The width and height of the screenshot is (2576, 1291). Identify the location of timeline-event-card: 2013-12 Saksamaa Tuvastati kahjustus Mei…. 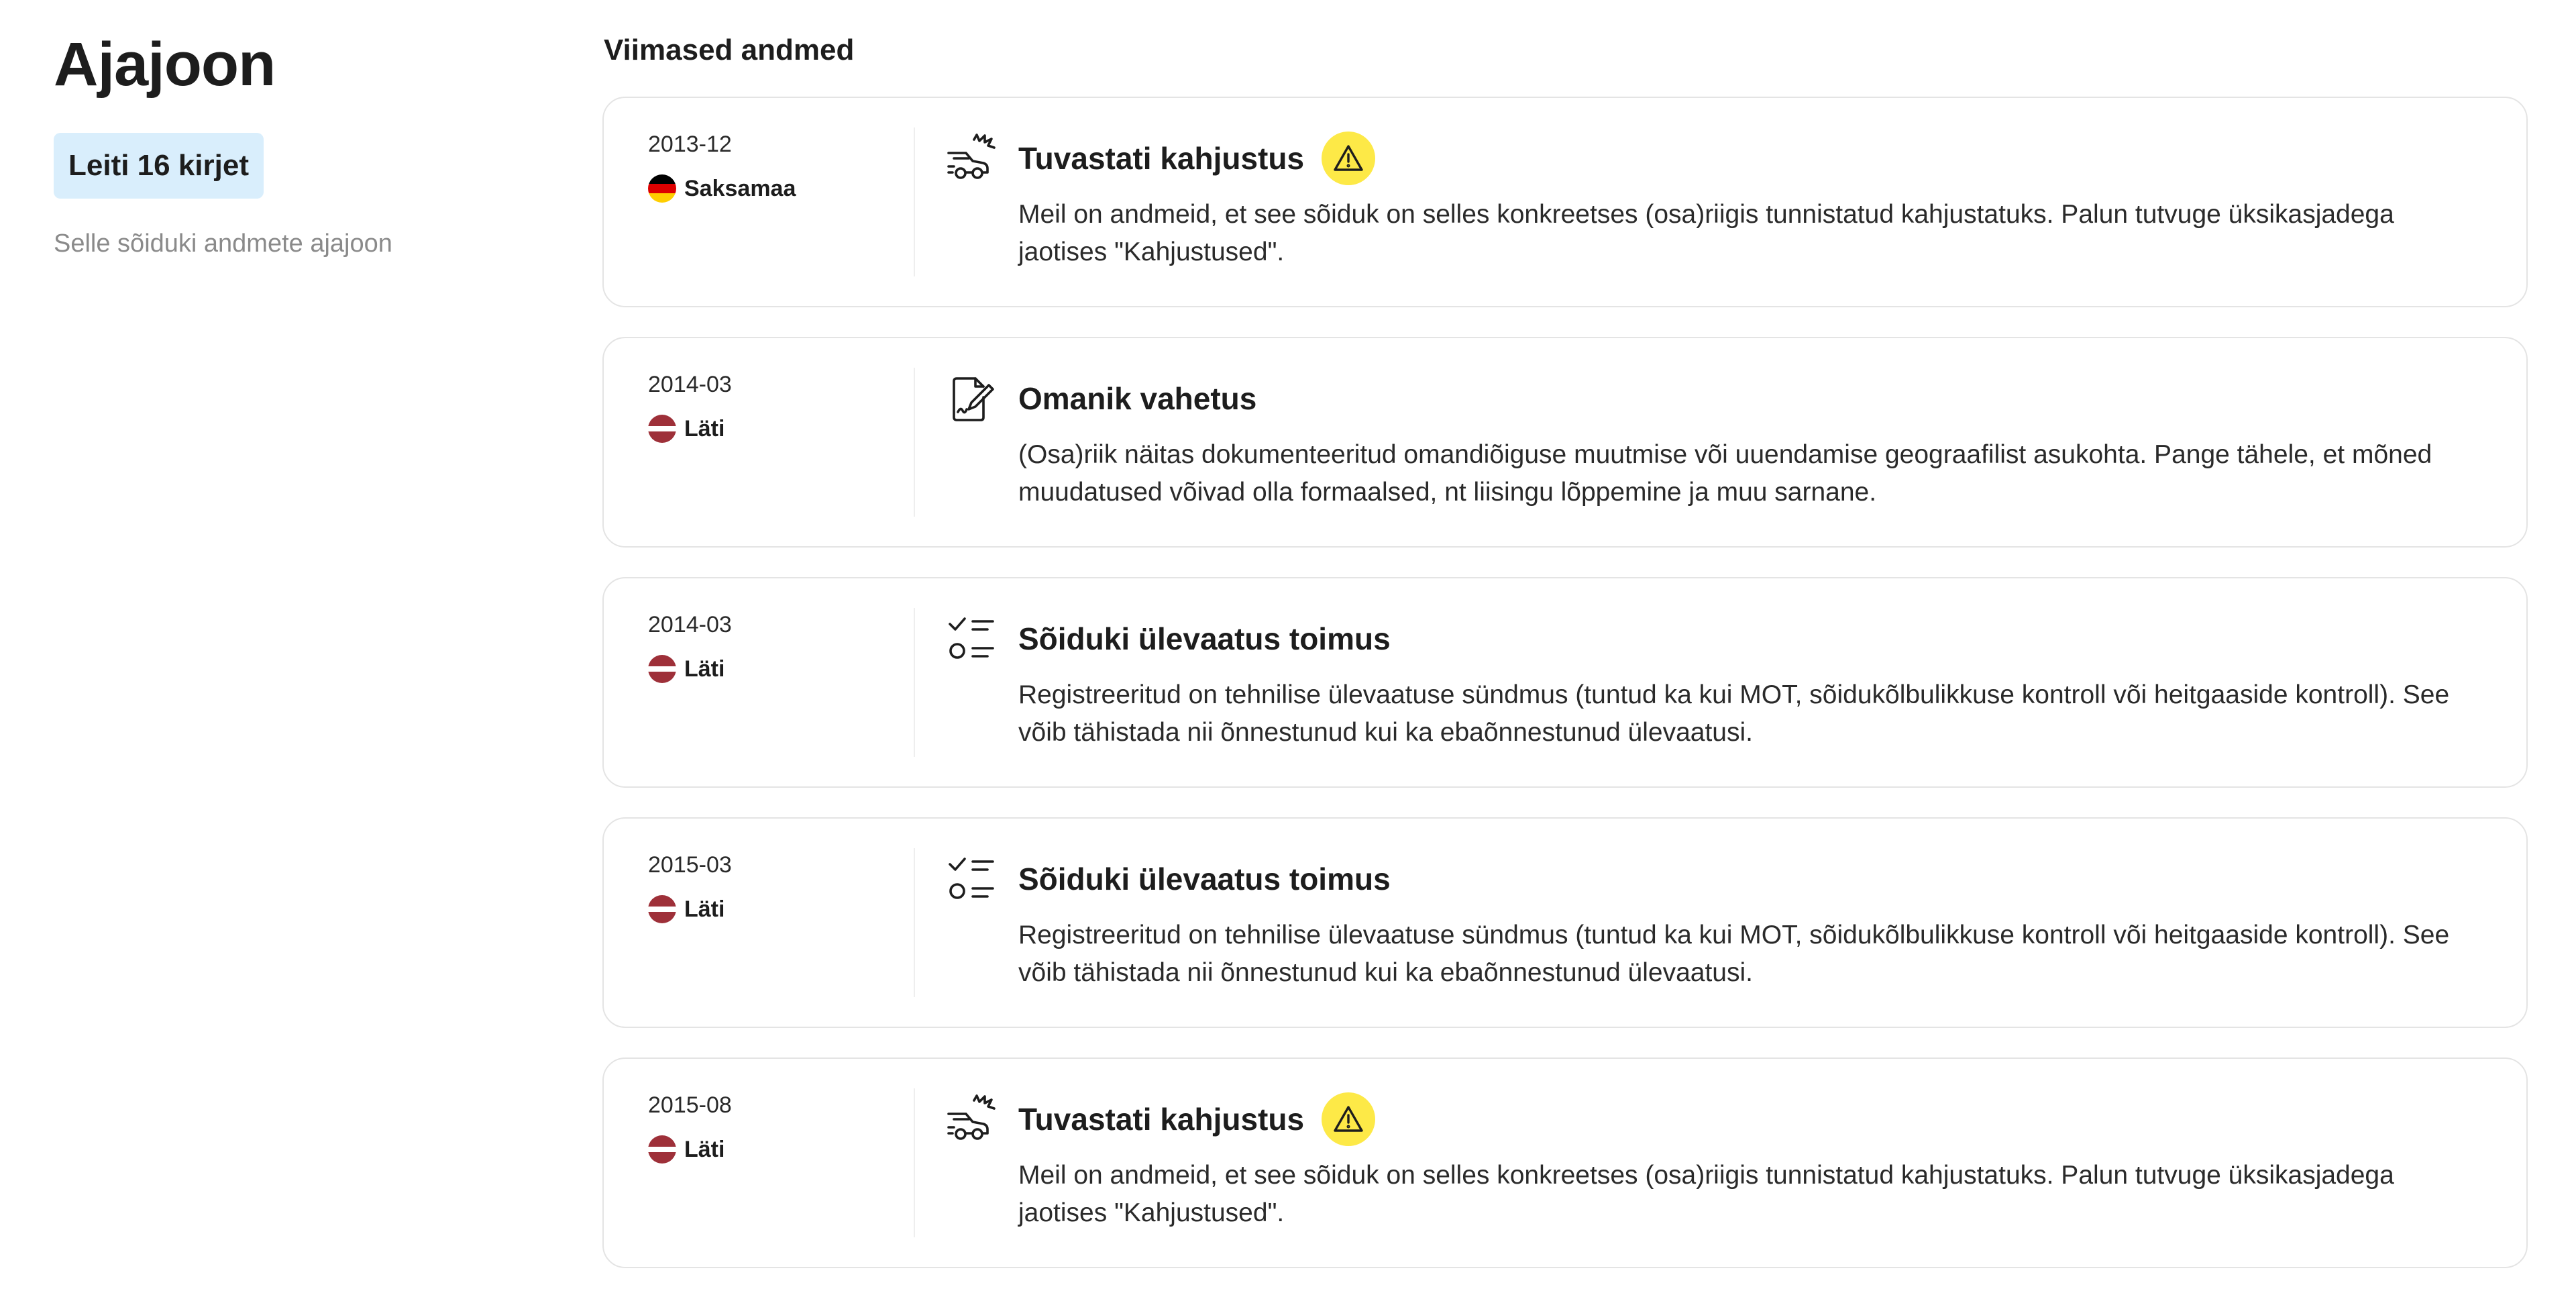
(1565, 202).